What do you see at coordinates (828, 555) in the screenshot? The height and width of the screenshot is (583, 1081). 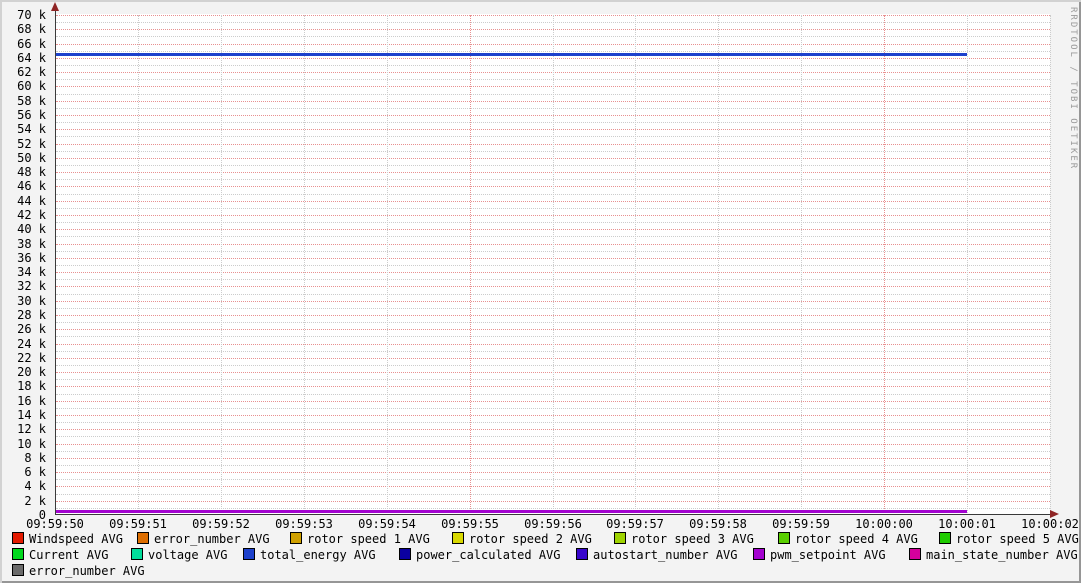 I see `legend-label: pwm_setpoint AVG` at bounding box center [828, 555].